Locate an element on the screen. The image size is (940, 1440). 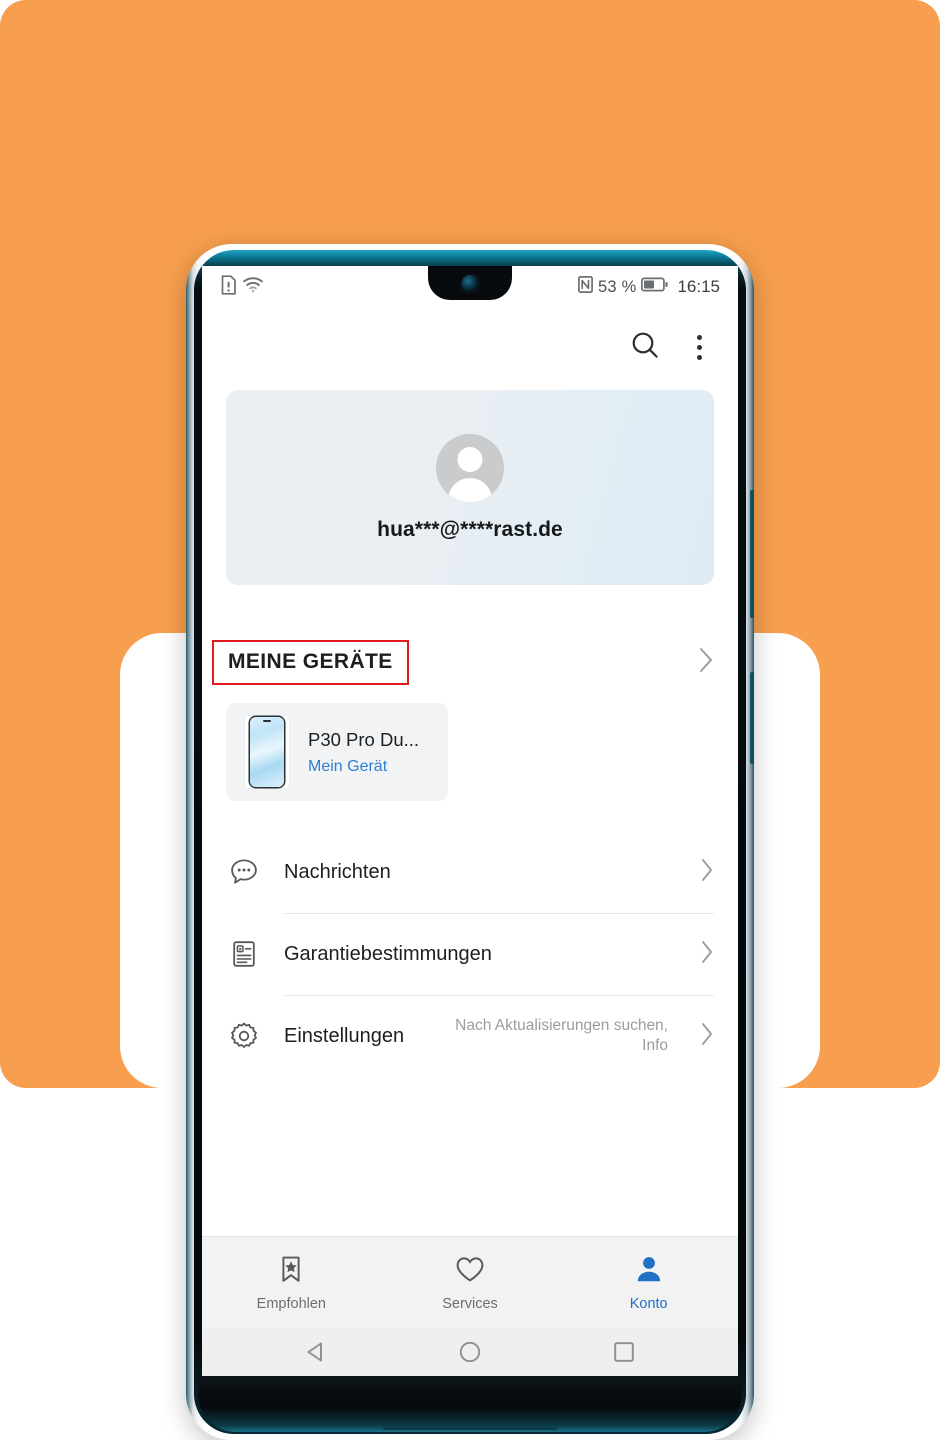
bottom-nav-item-konto: Konto is located at coordinates (648, 1283).